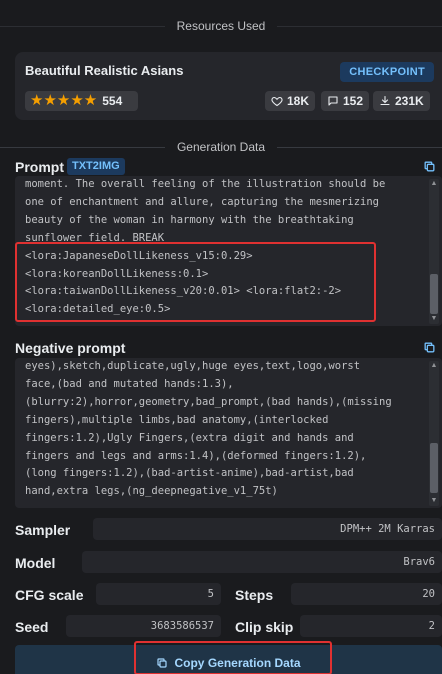 The image size is (442, 674). Describe the element at coordinates (385, 100) in the screenshot. I see `download-icon` at that location.